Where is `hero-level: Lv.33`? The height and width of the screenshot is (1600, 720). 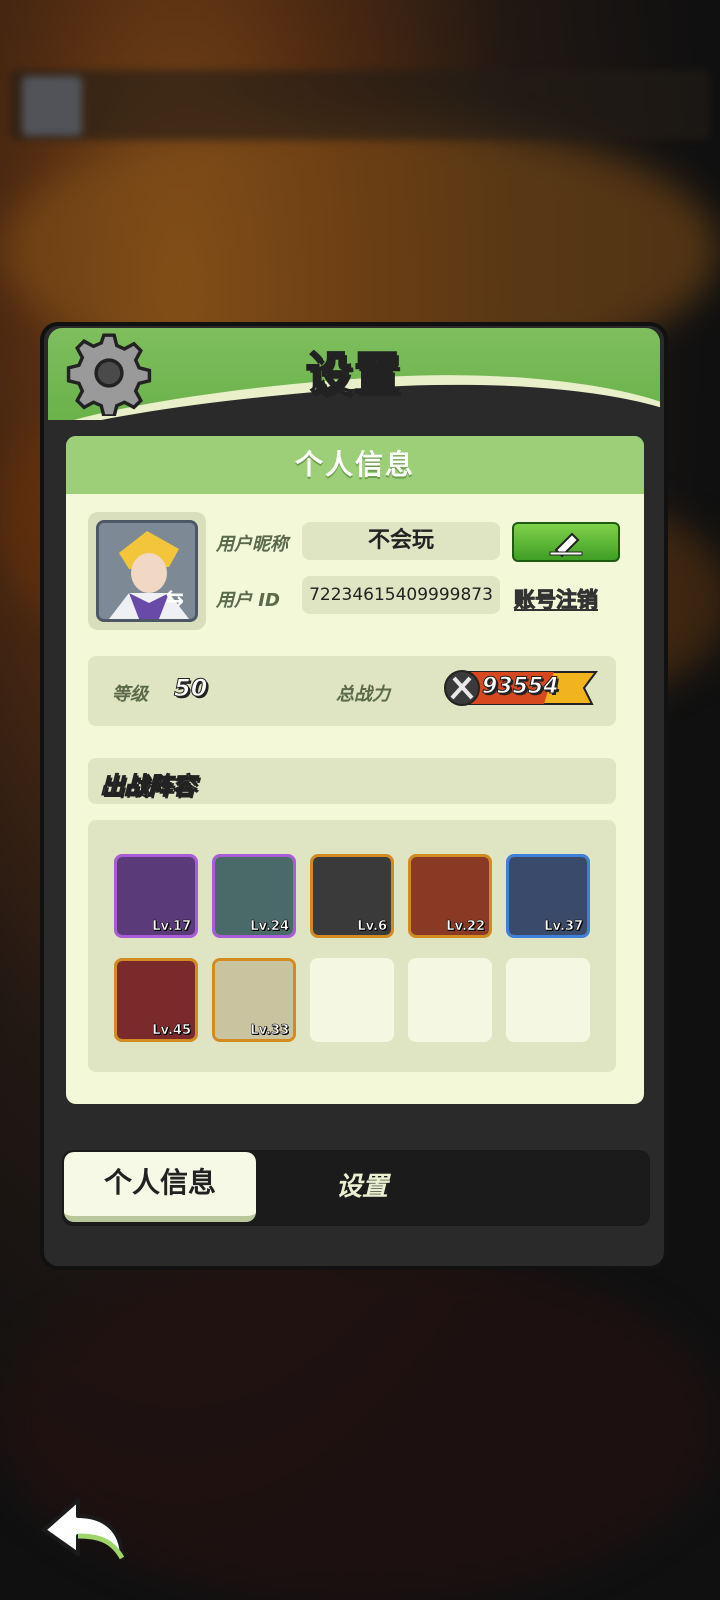 hero-level: Lv.33 is located at coordinates (269, 1031).